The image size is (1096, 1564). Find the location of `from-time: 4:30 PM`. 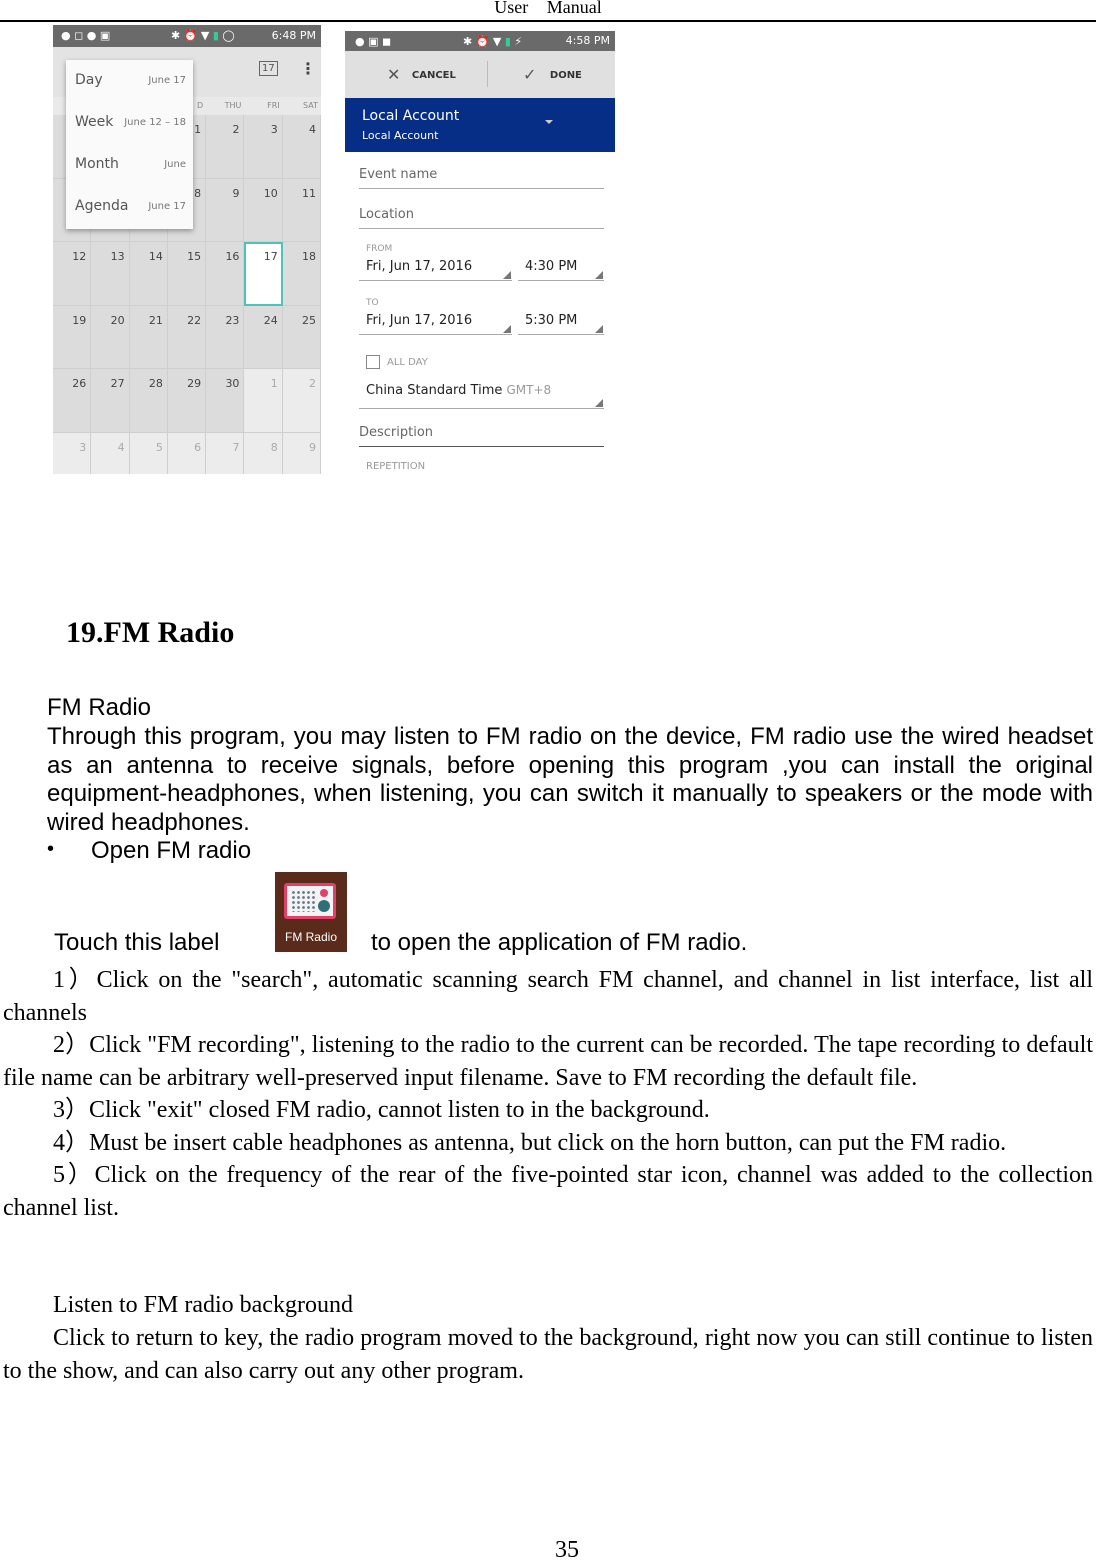

from-time: 4:30 PM is located at coordinates (551, 266).